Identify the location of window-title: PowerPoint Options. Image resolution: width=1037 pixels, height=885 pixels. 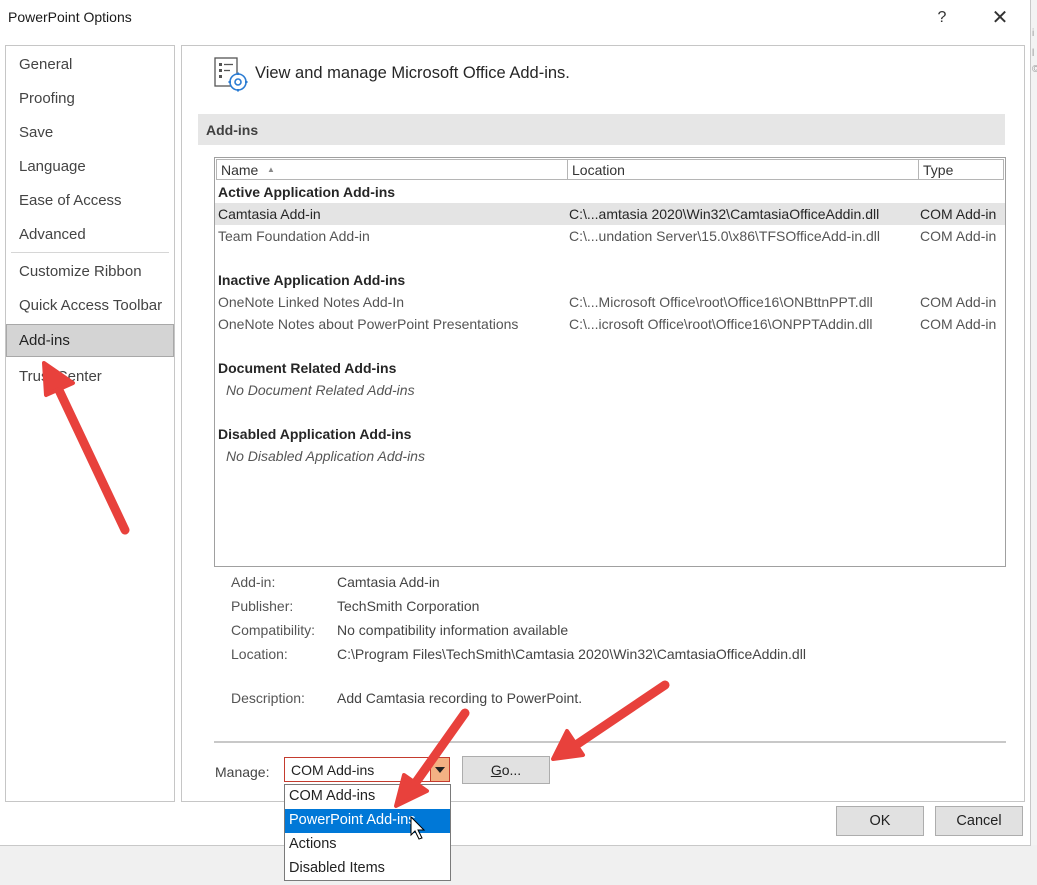
(70, 17).